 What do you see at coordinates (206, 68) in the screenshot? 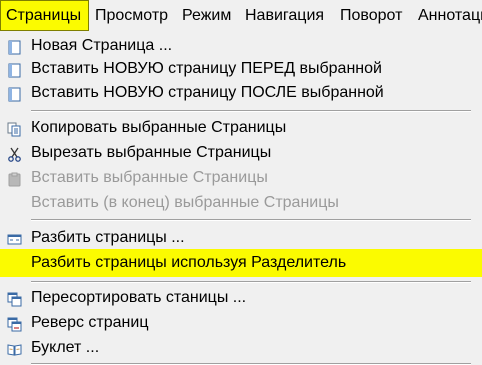
I see `menu-item-label: Вставить НОВУЮ страницу ПЕРЕД выбранной` at bounding box center [206, 68].